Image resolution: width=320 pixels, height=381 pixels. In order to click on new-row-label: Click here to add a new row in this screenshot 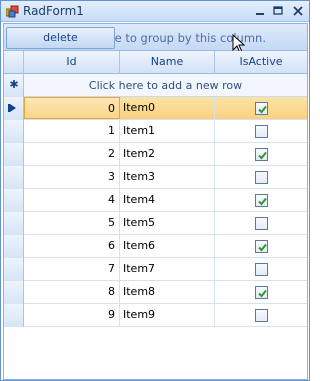, I will do `click(165, 85)`.